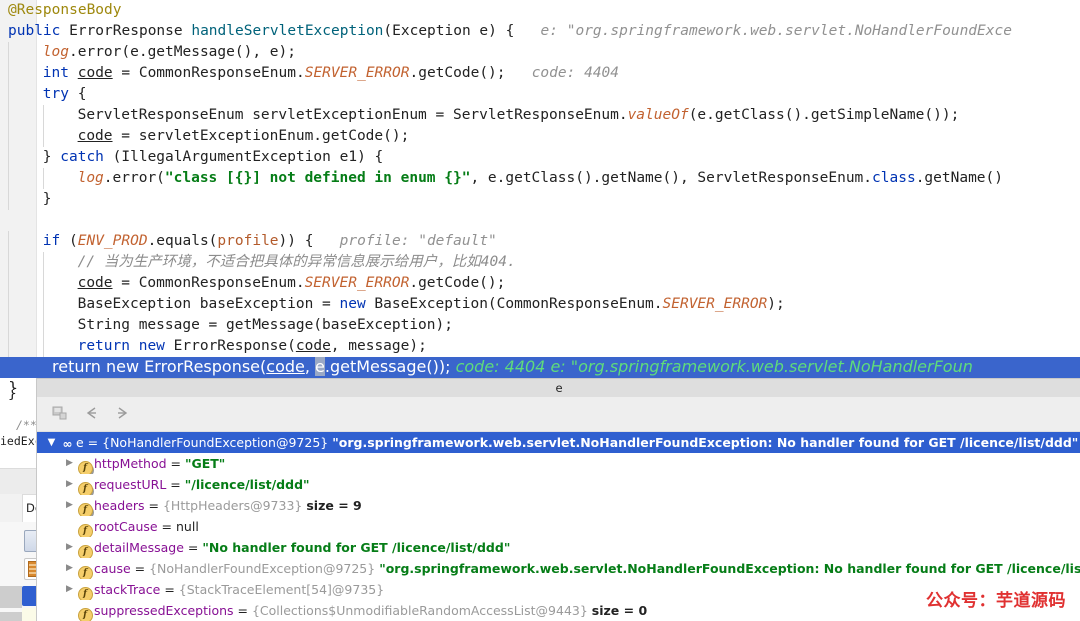 The width and height of the screenshot is (1080, 621). What do you see at coordinates (61, 414) in the screenshot?
I see `evaluate-expression-icon` at bounding box center [61, 414].